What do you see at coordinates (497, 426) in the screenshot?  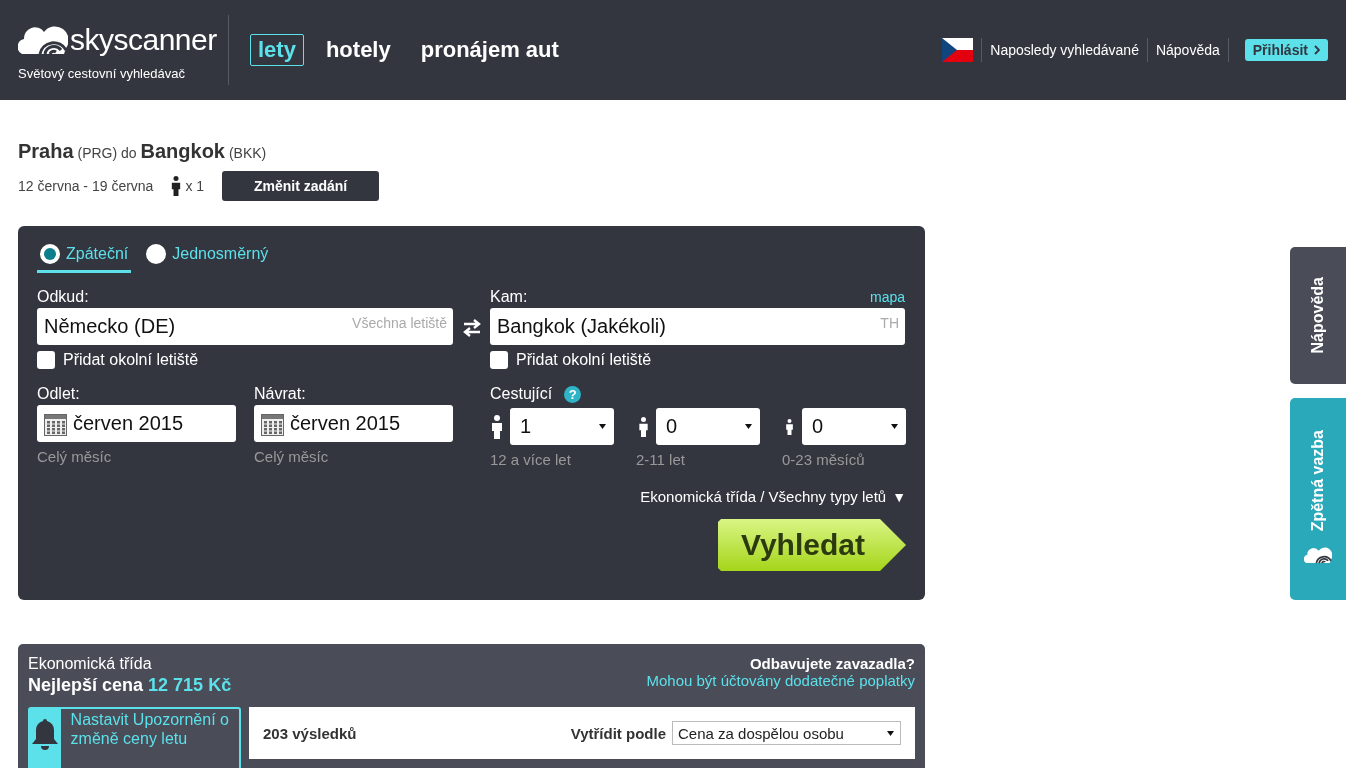 I see `adult-person-icon` at bounding box center [497, 426].